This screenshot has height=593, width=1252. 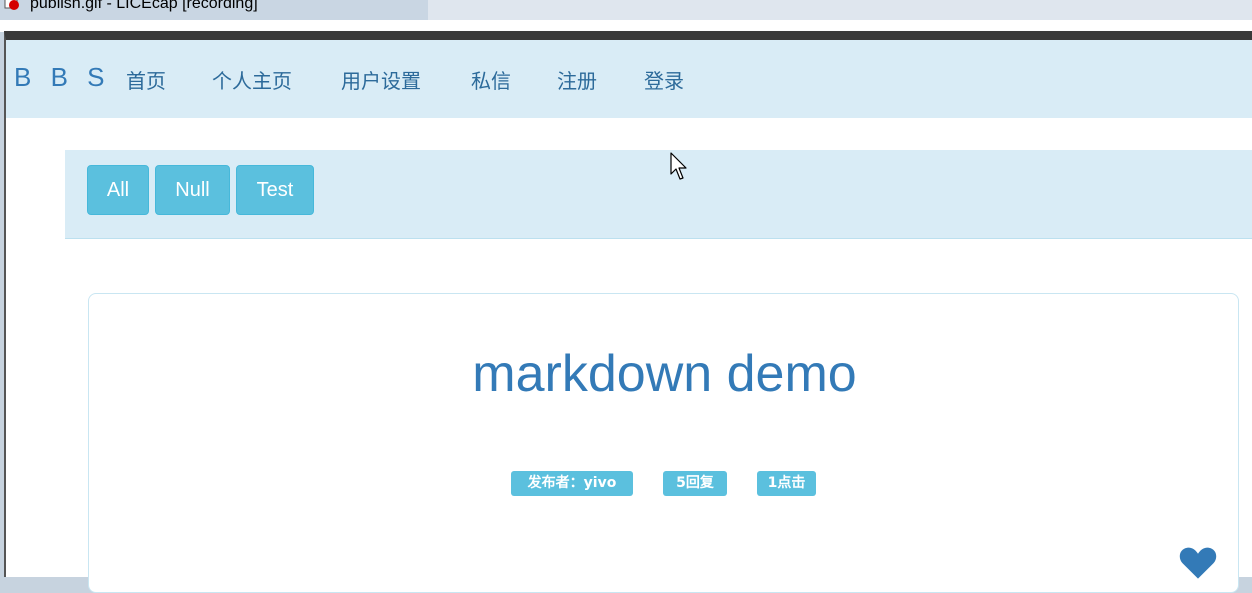 I want to click on record-icon, so click(x=11, y=5).